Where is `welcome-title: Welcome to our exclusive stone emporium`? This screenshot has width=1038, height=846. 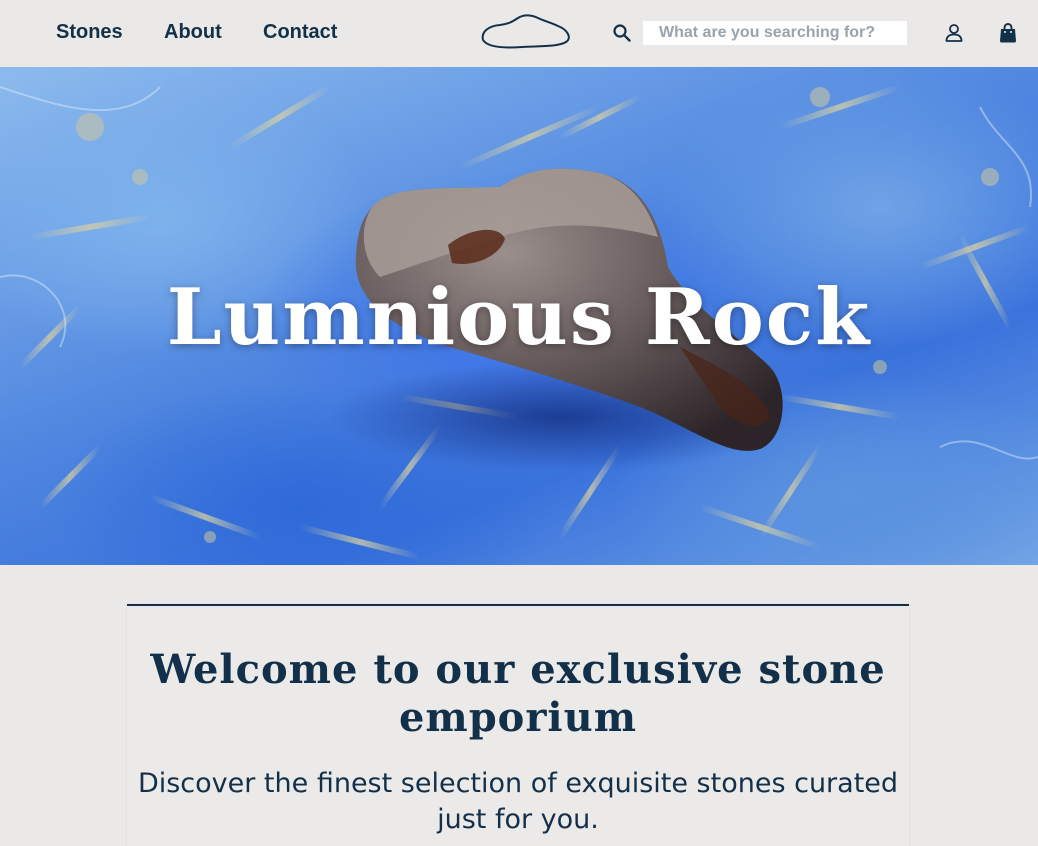
welcome-title: Welcome to our exclusive stone emporium is located at coordinates (518, 693).